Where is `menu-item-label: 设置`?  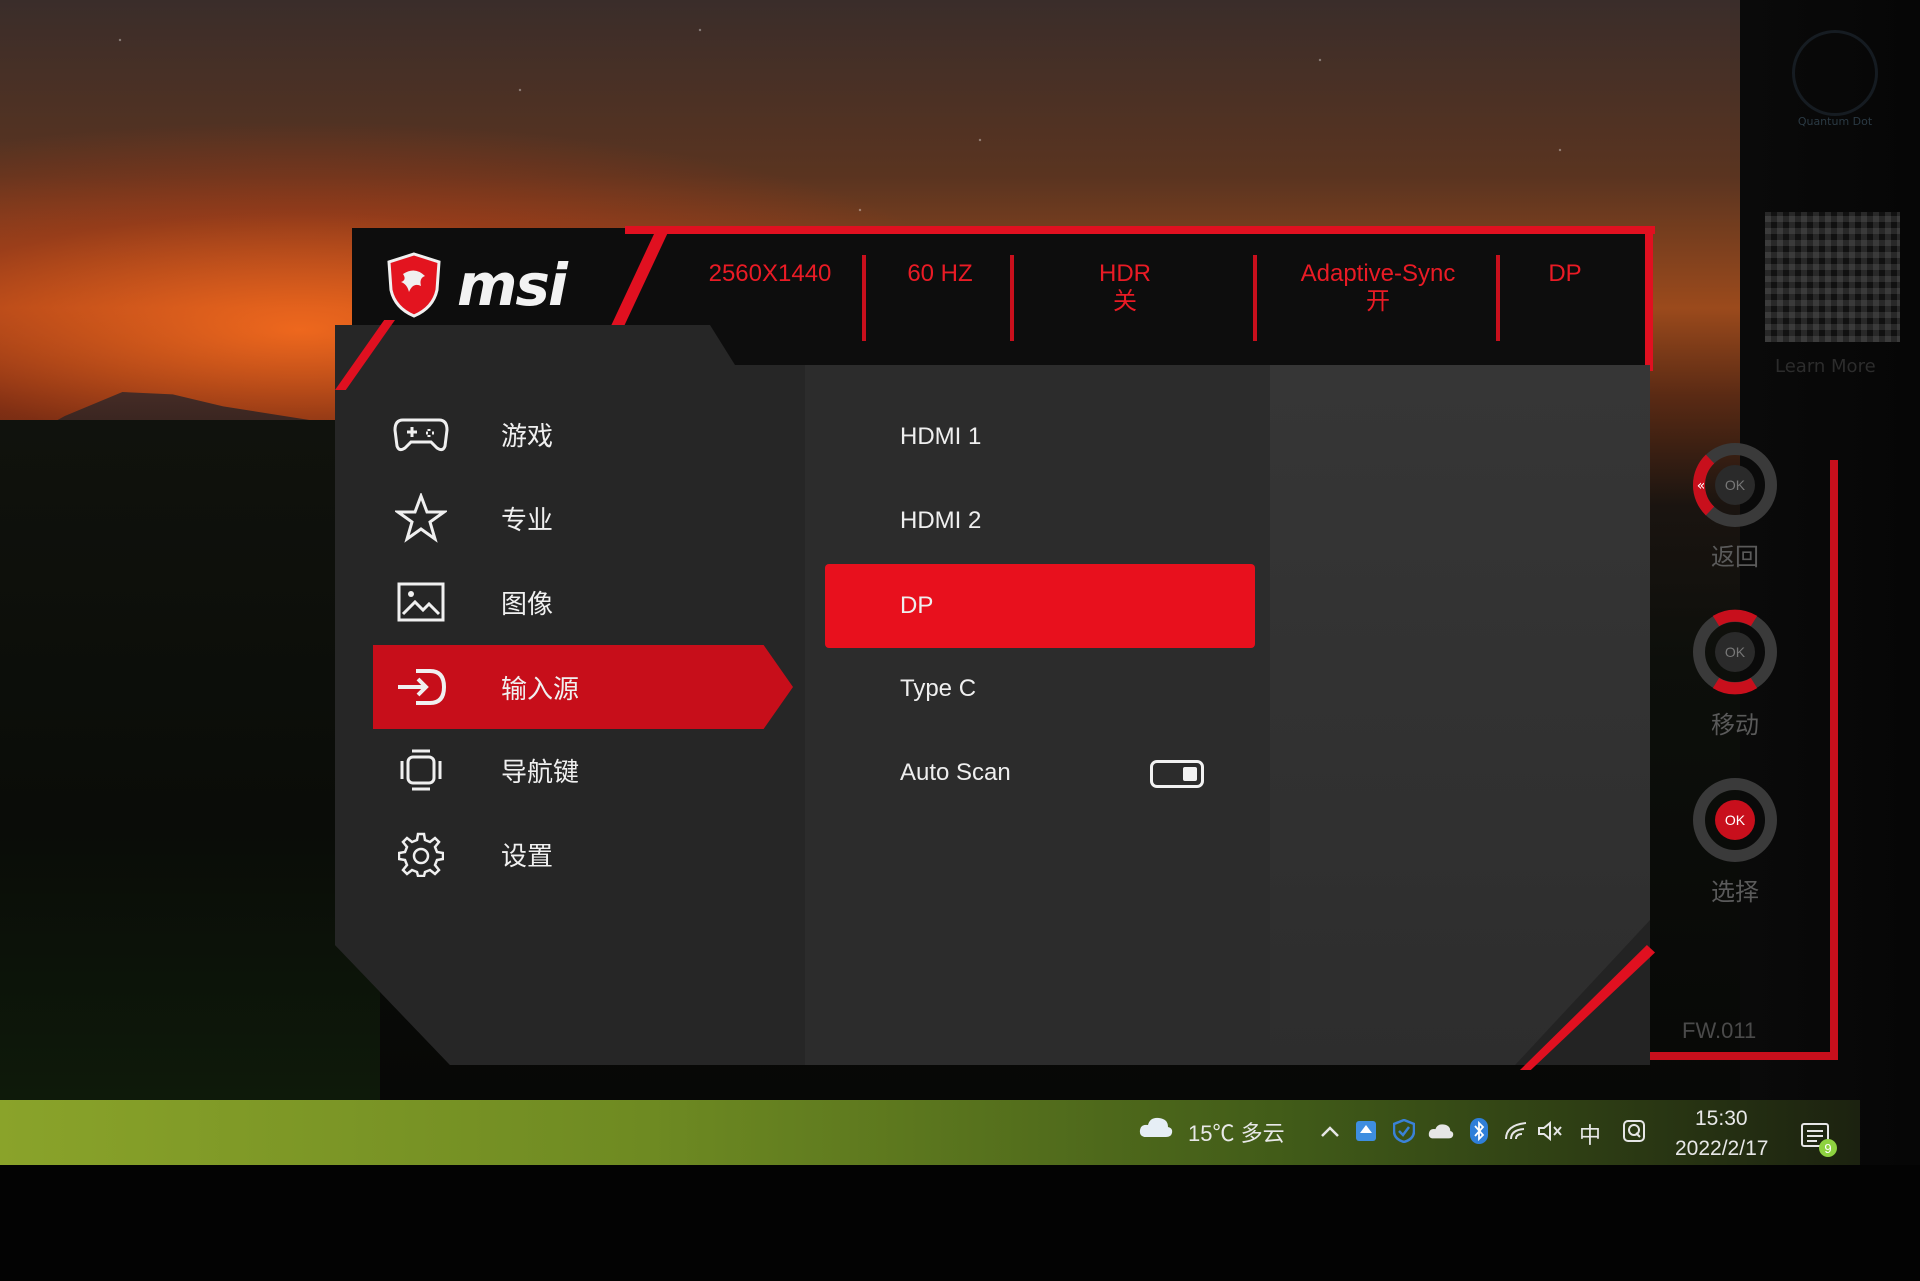
menu-item-label: 设置 is located at coordinates (527, 856).